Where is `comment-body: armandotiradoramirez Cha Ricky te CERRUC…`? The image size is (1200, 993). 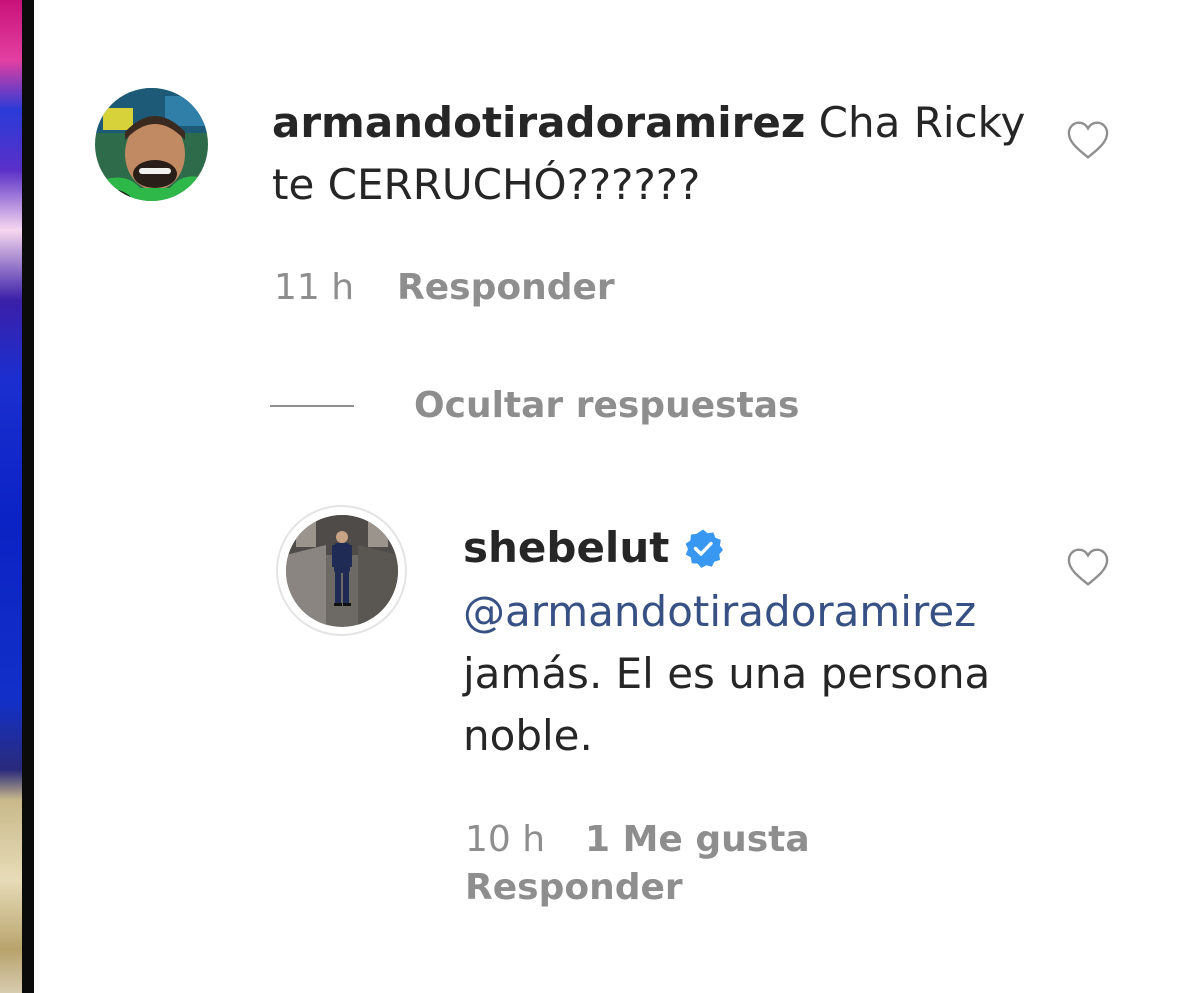
comment-body: armandotiradoramirez Cha Ricky te CERRUC… is located at coordinates (652, 154).